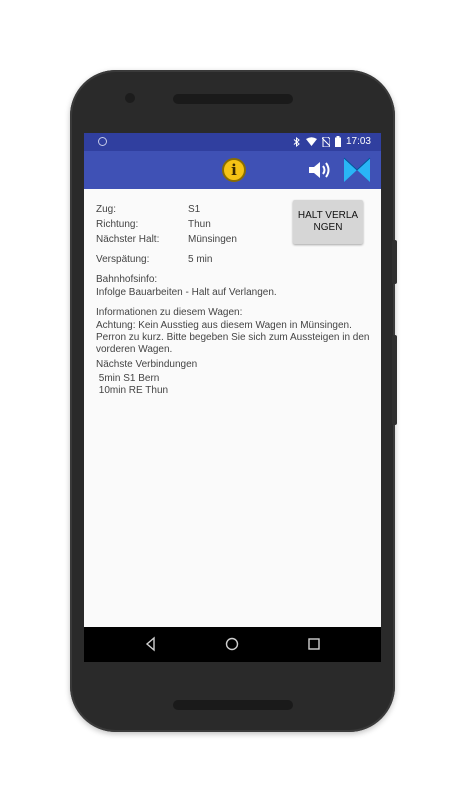  I want to click on bottom-speaker, so click(233, 705).